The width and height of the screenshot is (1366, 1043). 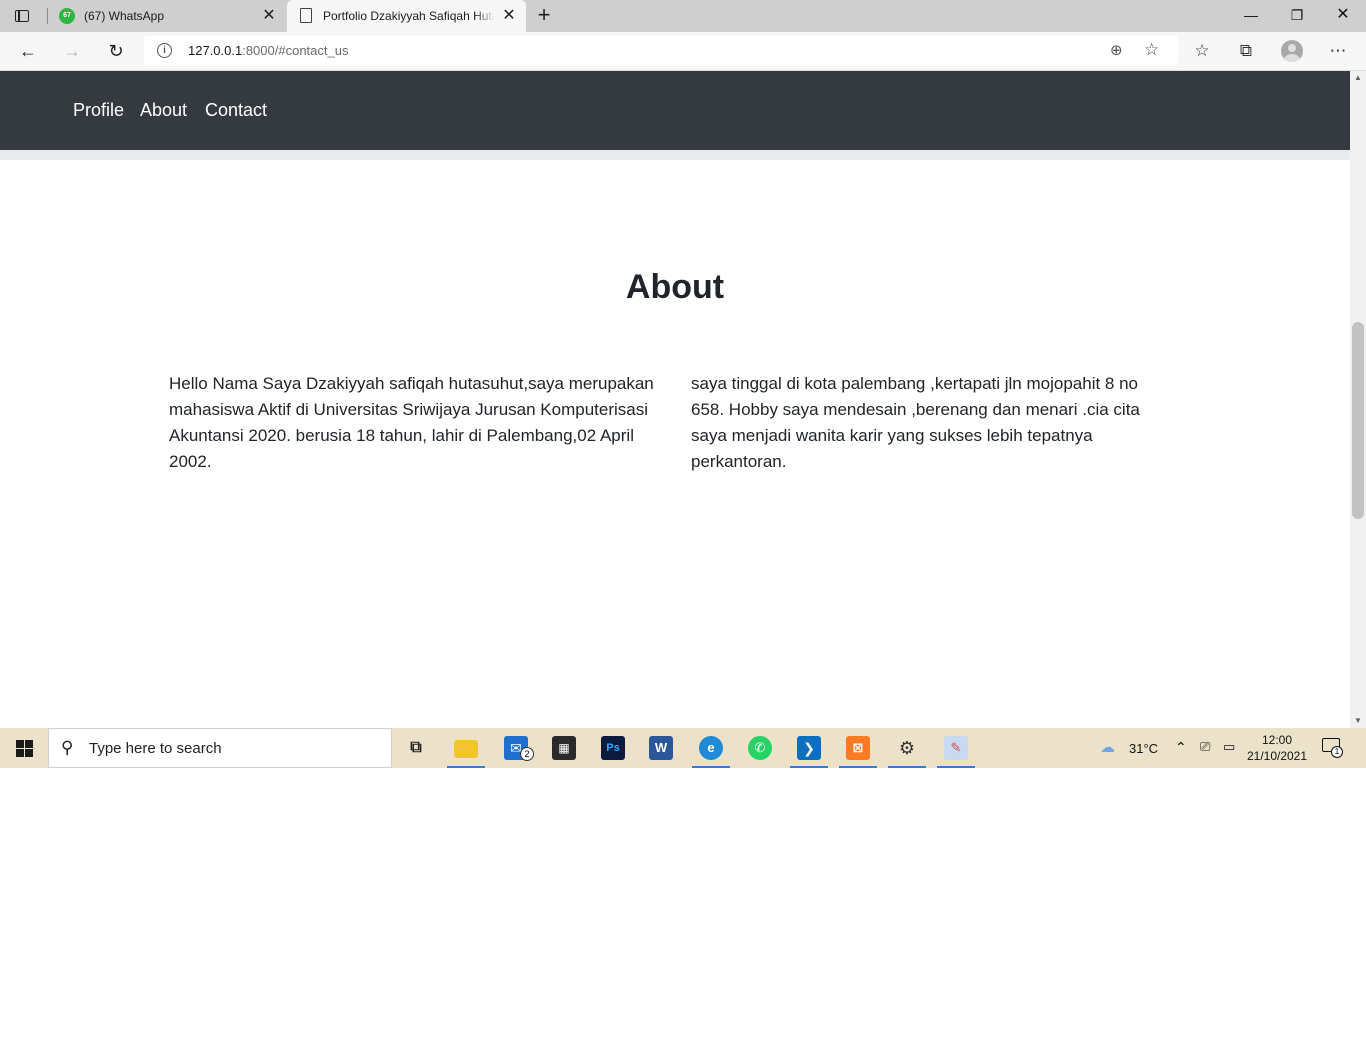 What do you see at coordinates (1246, 51) in the screenshot?
I see `collections-icon: ⧉` at bounding box center [1246, 51].